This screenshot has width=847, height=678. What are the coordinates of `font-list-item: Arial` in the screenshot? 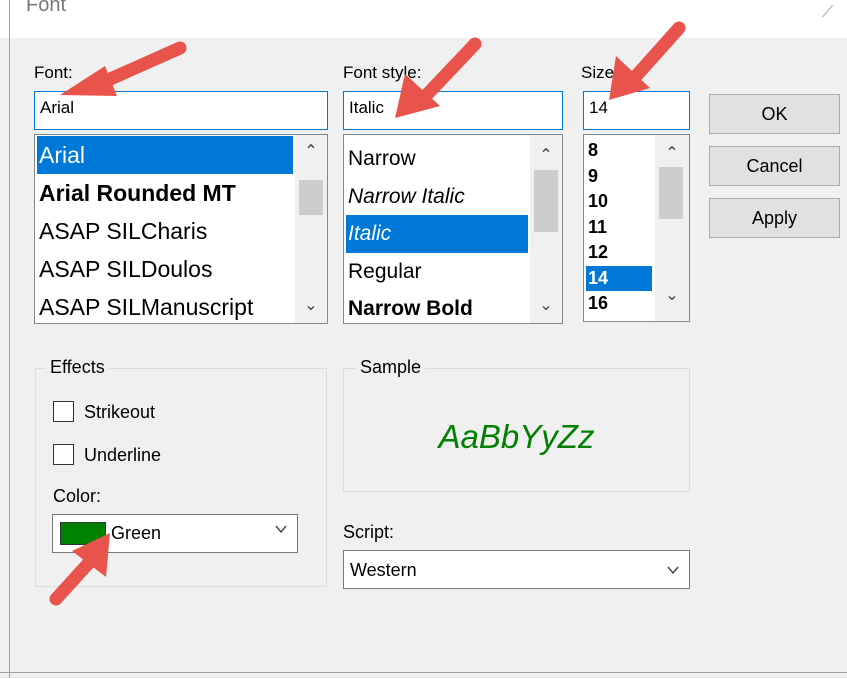 It's located at (165, 155).